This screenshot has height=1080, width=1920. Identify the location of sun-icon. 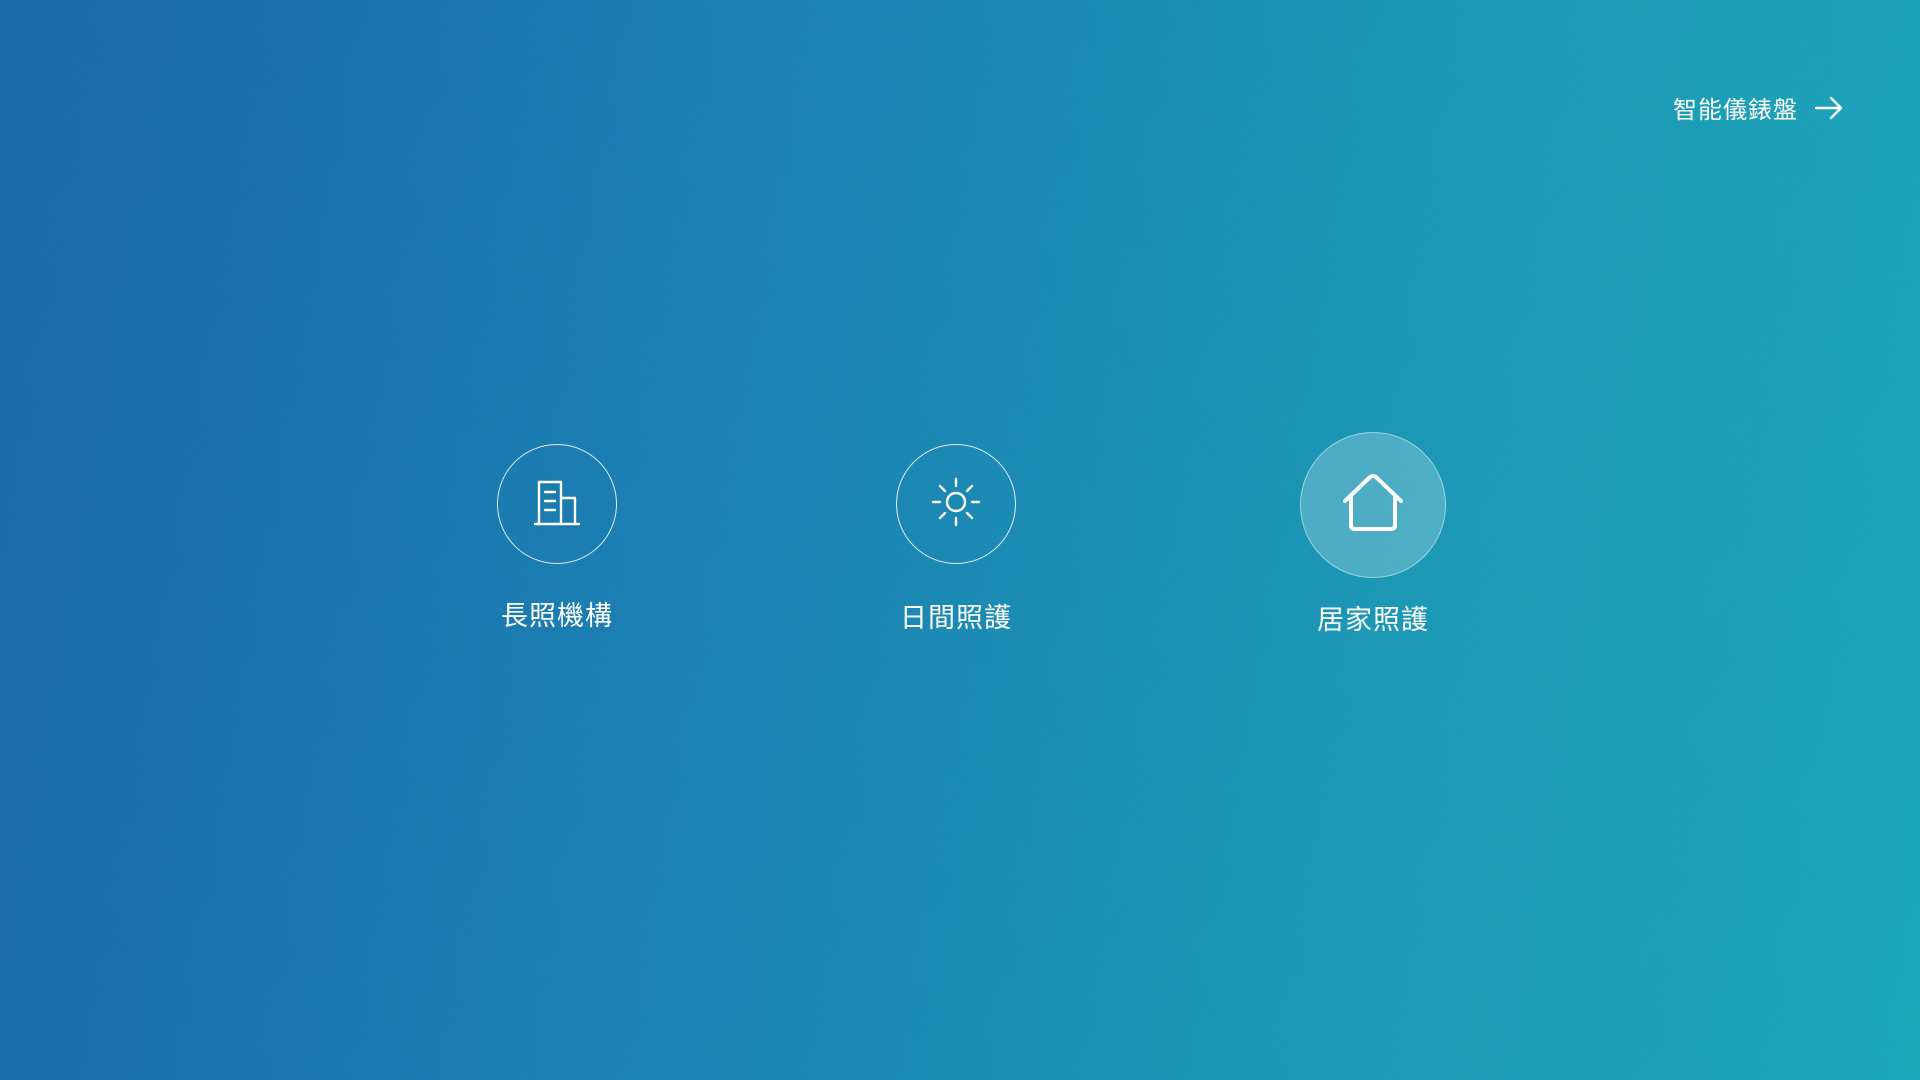
(956, 504).